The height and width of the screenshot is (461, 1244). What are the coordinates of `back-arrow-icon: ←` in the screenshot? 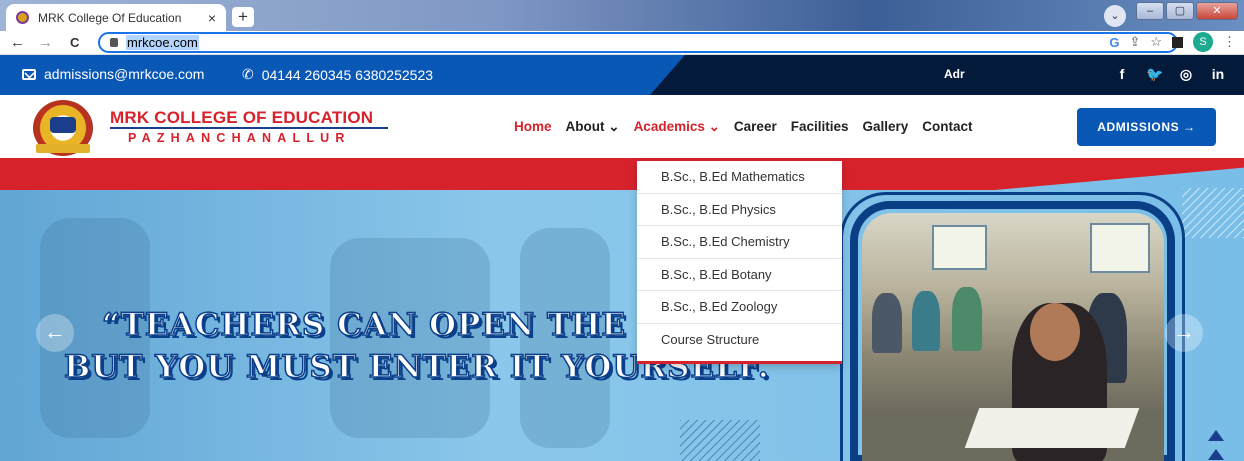 It's located at (17, 42).